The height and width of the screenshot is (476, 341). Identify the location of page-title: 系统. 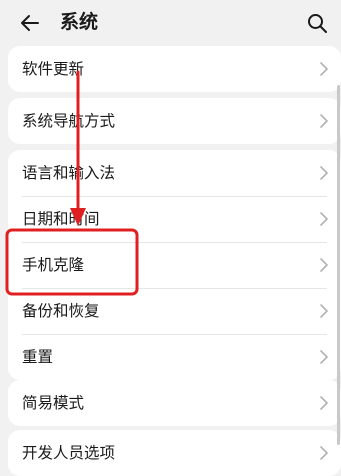
(79, 22).